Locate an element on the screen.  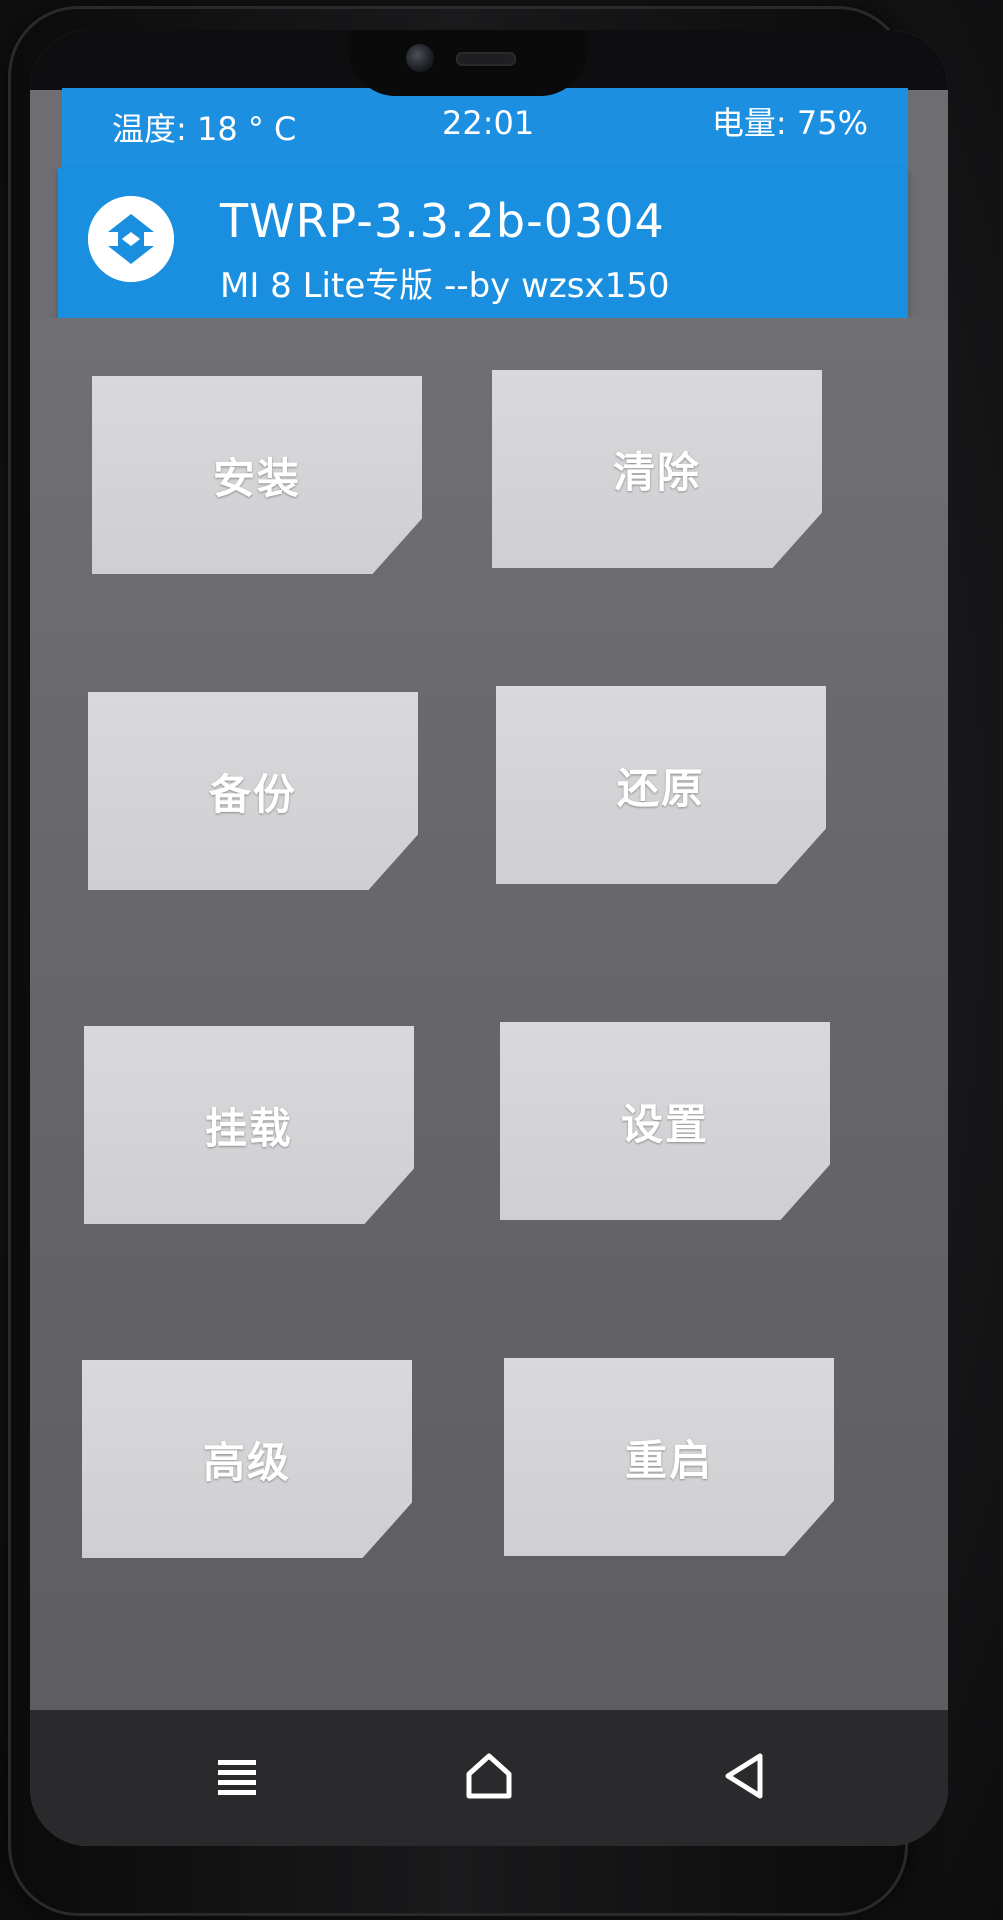
backup-button: 备份 is located at coordinates (253, 791).